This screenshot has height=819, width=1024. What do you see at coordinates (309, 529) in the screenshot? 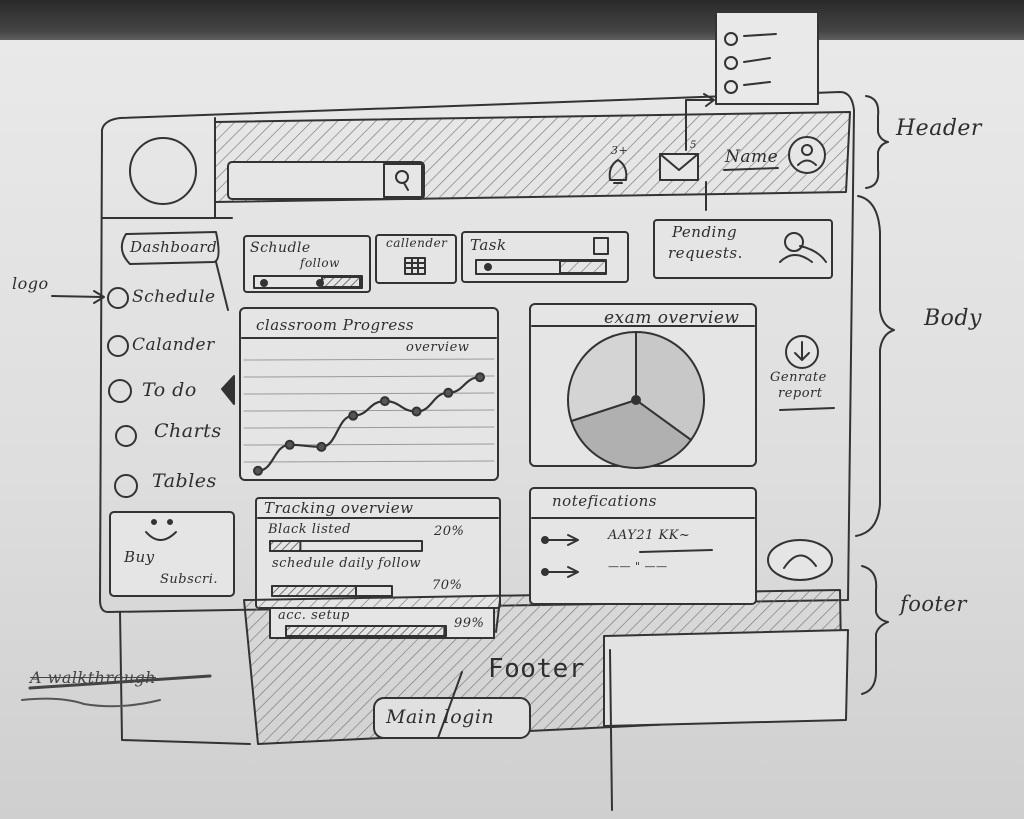
I see `tracking-row-1-label: Black listed` at bounding box center [309, 529].